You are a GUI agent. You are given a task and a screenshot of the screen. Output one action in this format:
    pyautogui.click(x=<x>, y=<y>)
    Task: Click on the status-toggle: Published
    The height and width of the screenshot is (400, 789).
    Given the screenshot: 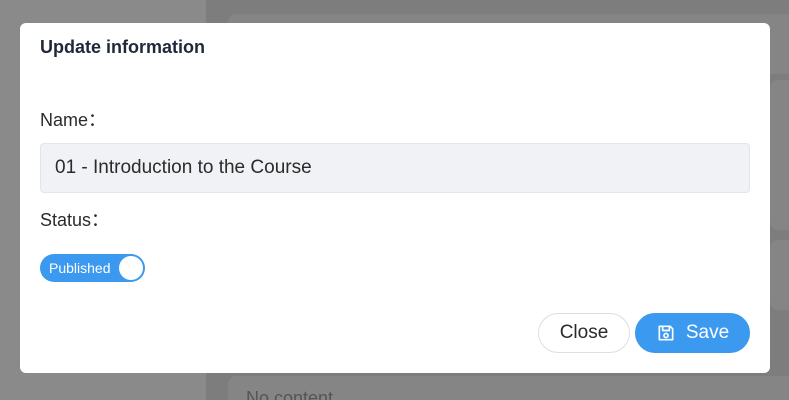 What is the action you would take?
    pyautogui.click(x=92, y=268)
    